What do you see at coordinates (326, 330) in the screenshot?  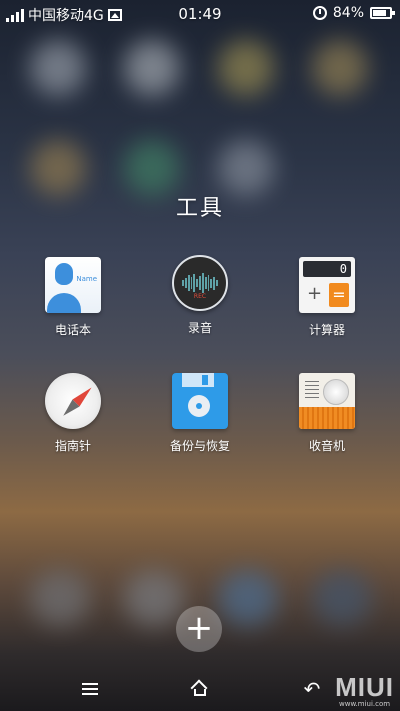 I see `app-label: 计算器` at bounding box center [326, 330].